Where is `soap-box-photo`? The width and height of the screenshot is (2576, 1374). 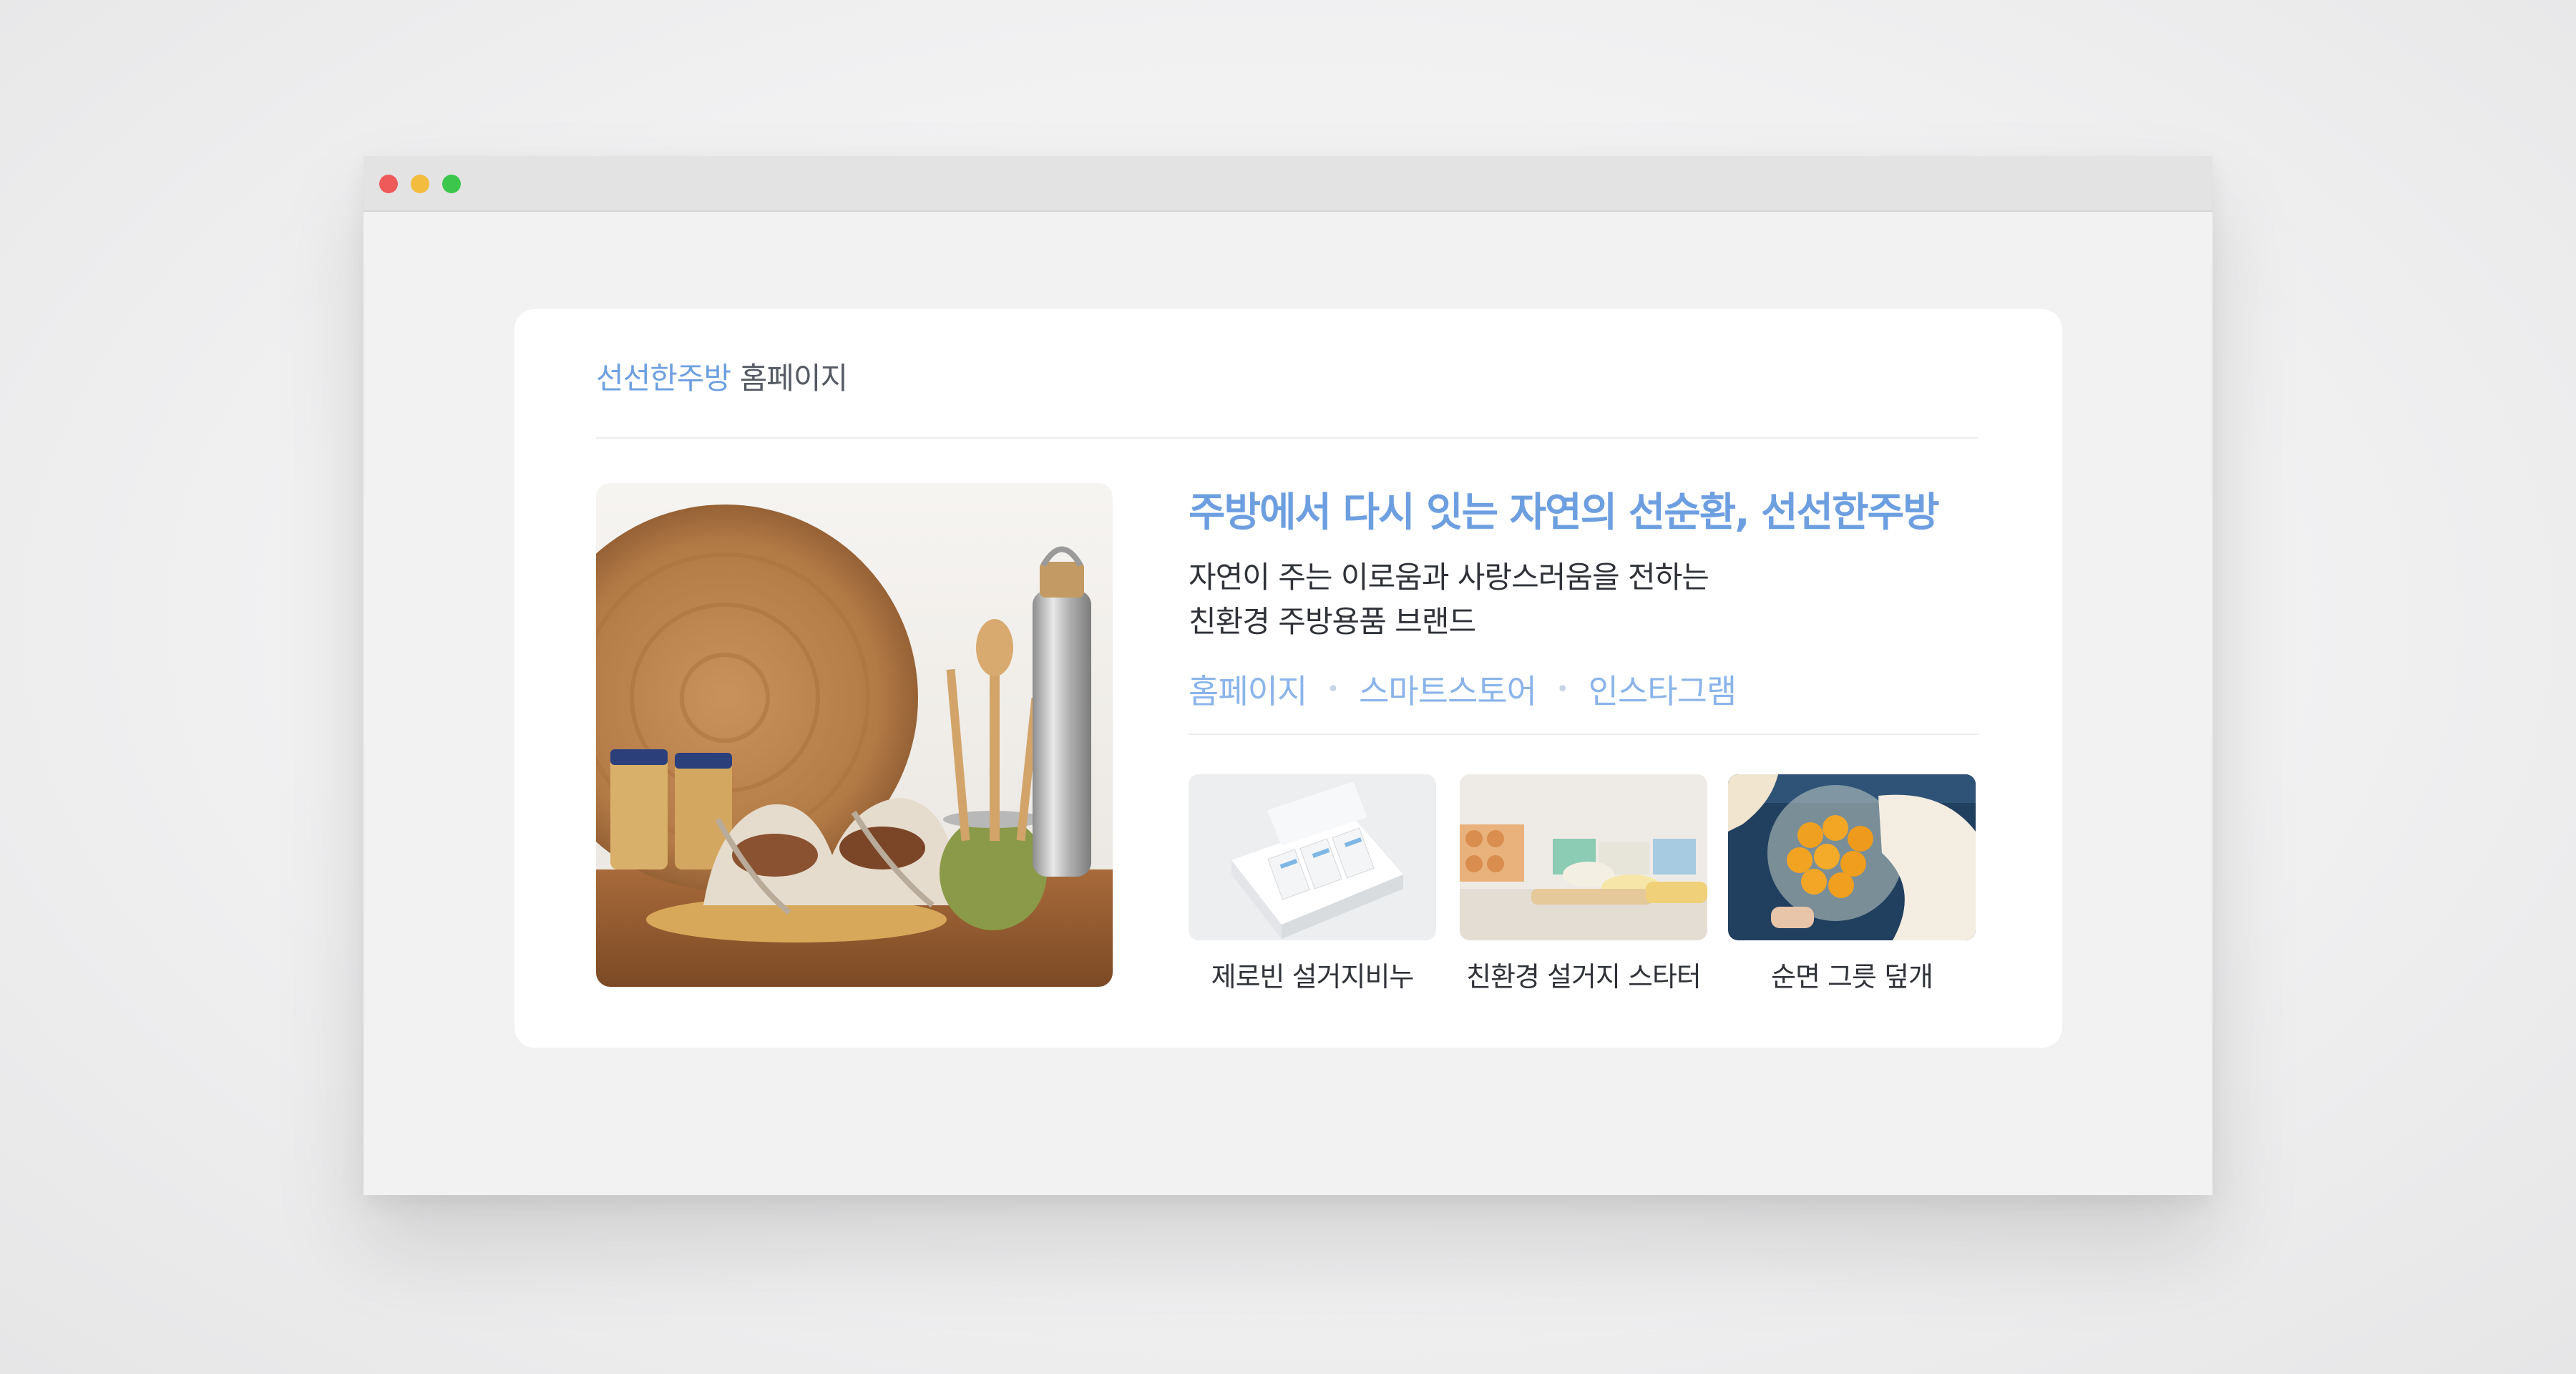
soap-box-photo is located at coordinates (1312, 857).